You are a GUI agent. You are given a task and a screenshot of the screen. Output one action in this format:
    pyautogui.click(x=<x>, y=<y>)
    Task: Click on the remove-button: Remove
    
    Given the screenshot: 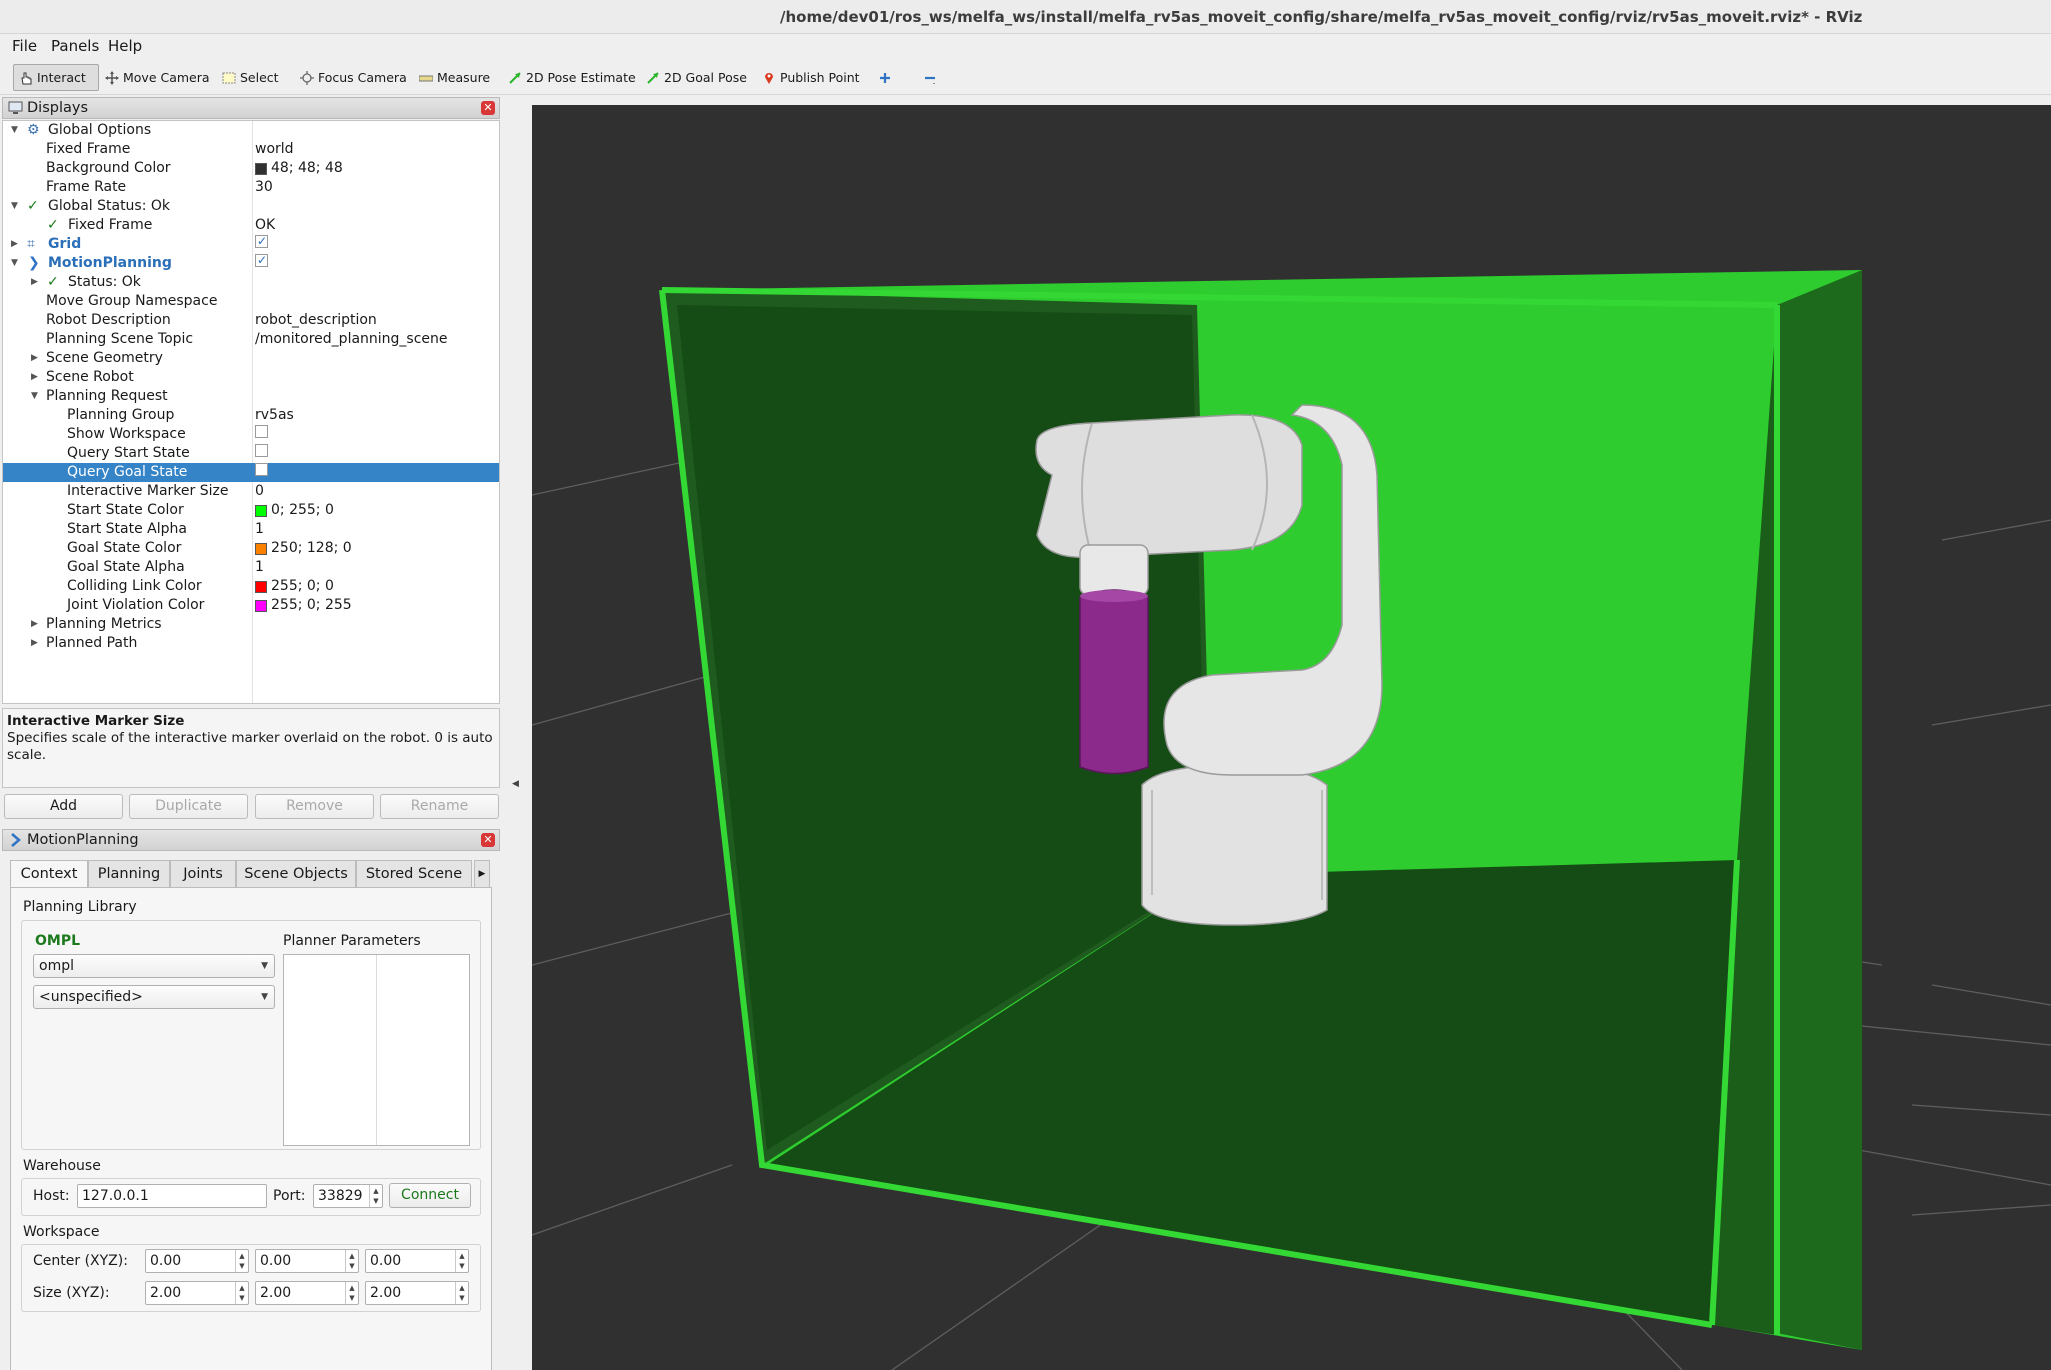 What is the action you would take?
    pyautogui.click(x=314, y=806)
    